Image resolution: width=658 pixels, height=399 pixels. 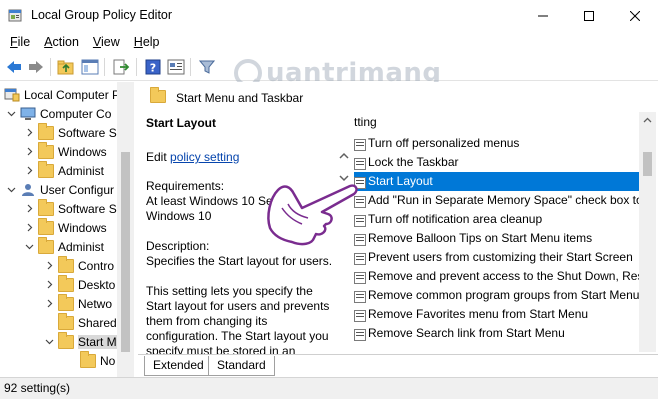 I want to click on computer-policy-icon, so click(x=12, y=94).